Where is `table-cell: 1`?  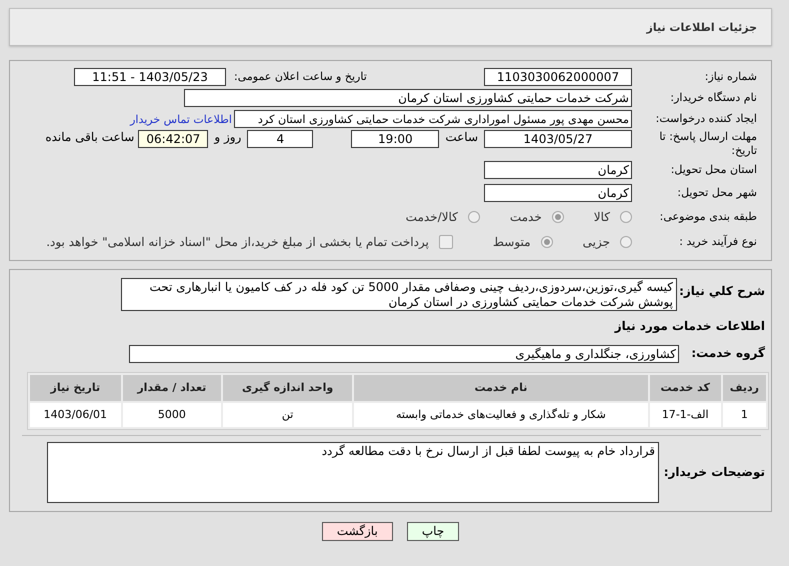 table-cell: 1 is located at coordinates (744, 414).